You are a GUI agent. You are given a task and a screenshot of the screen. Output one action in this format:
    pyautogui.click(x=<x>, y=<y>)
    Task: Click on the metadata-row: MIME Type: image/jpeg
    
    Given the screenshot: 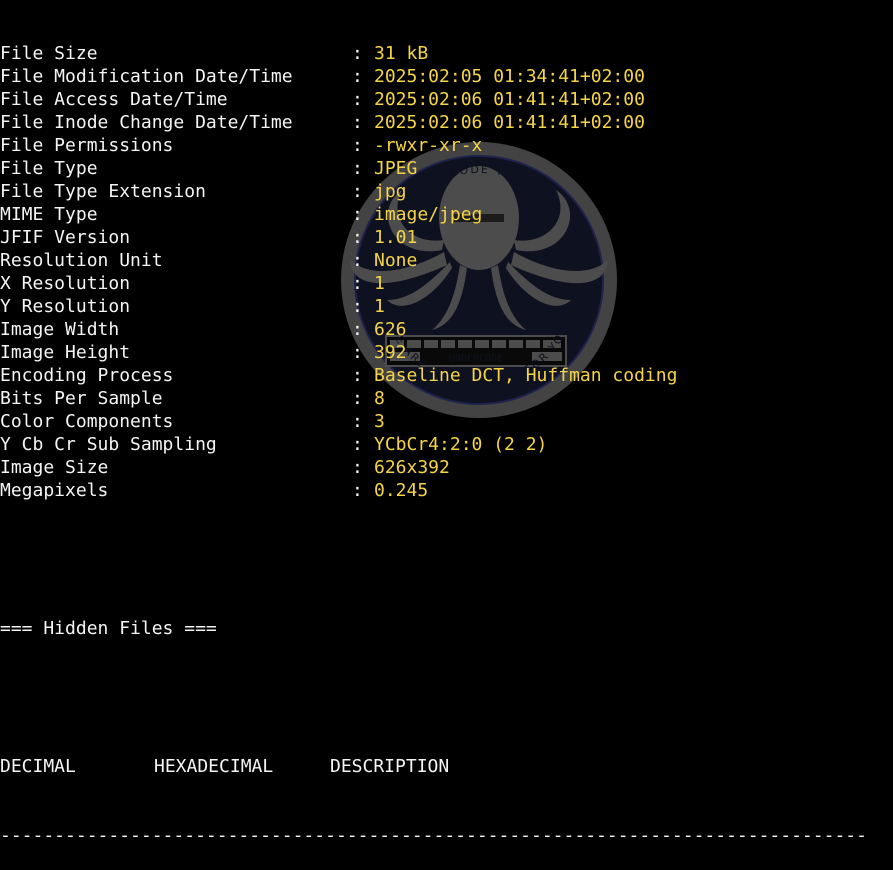 What is the action you would take?
    pyautogui.click(x=446, y=214)
    